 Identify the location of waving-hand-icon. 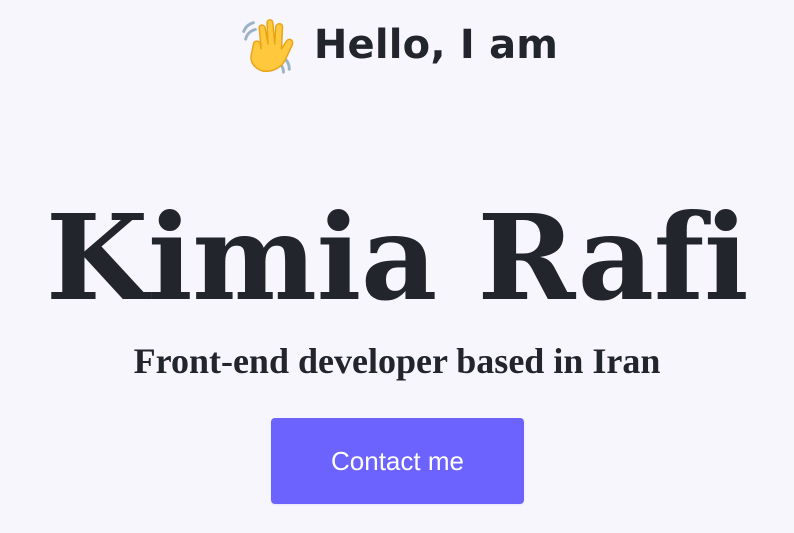
(267, 45).